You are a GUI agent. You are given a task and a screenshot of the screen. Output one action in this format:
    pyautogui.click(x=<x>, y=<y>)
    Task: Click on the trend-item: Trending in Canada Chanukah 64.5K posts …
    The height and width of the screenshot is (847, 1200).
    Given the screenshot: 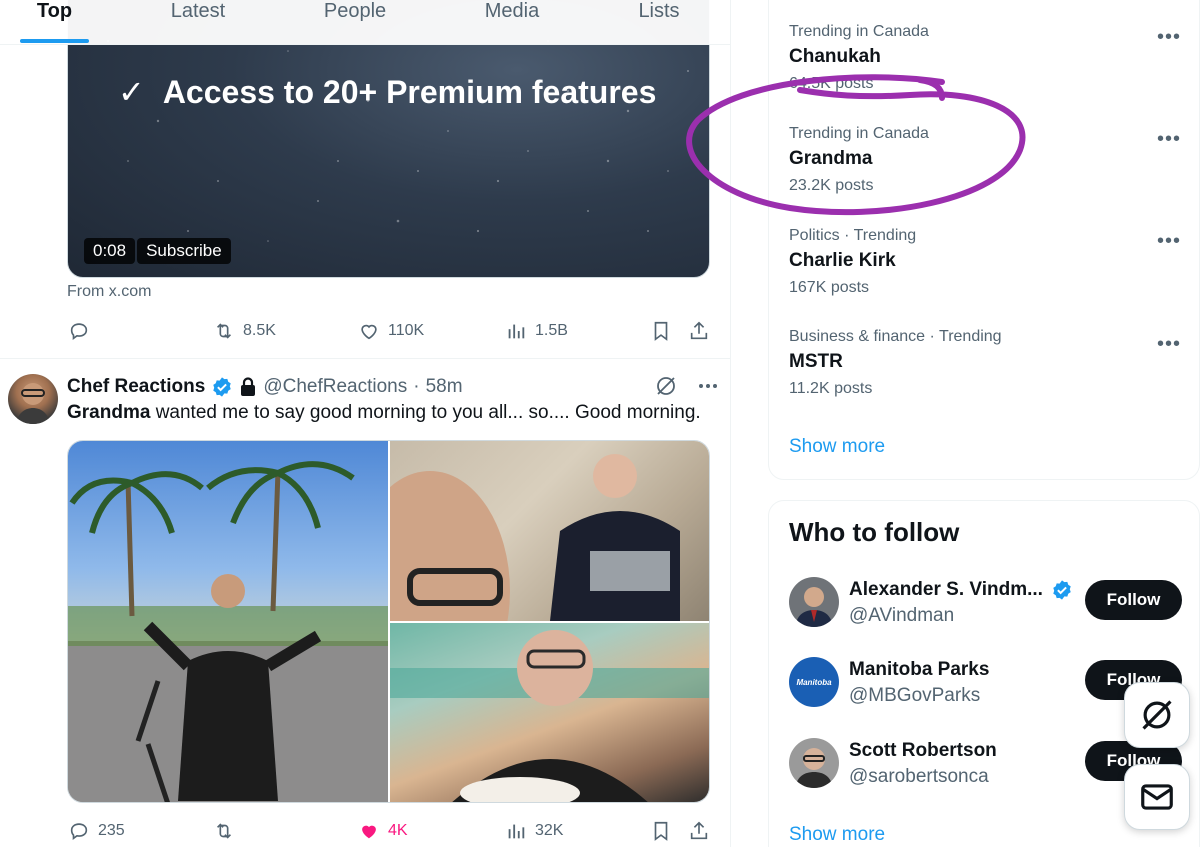 What is the action you would take?
    pyautogui.click(x=989, y=58)
    